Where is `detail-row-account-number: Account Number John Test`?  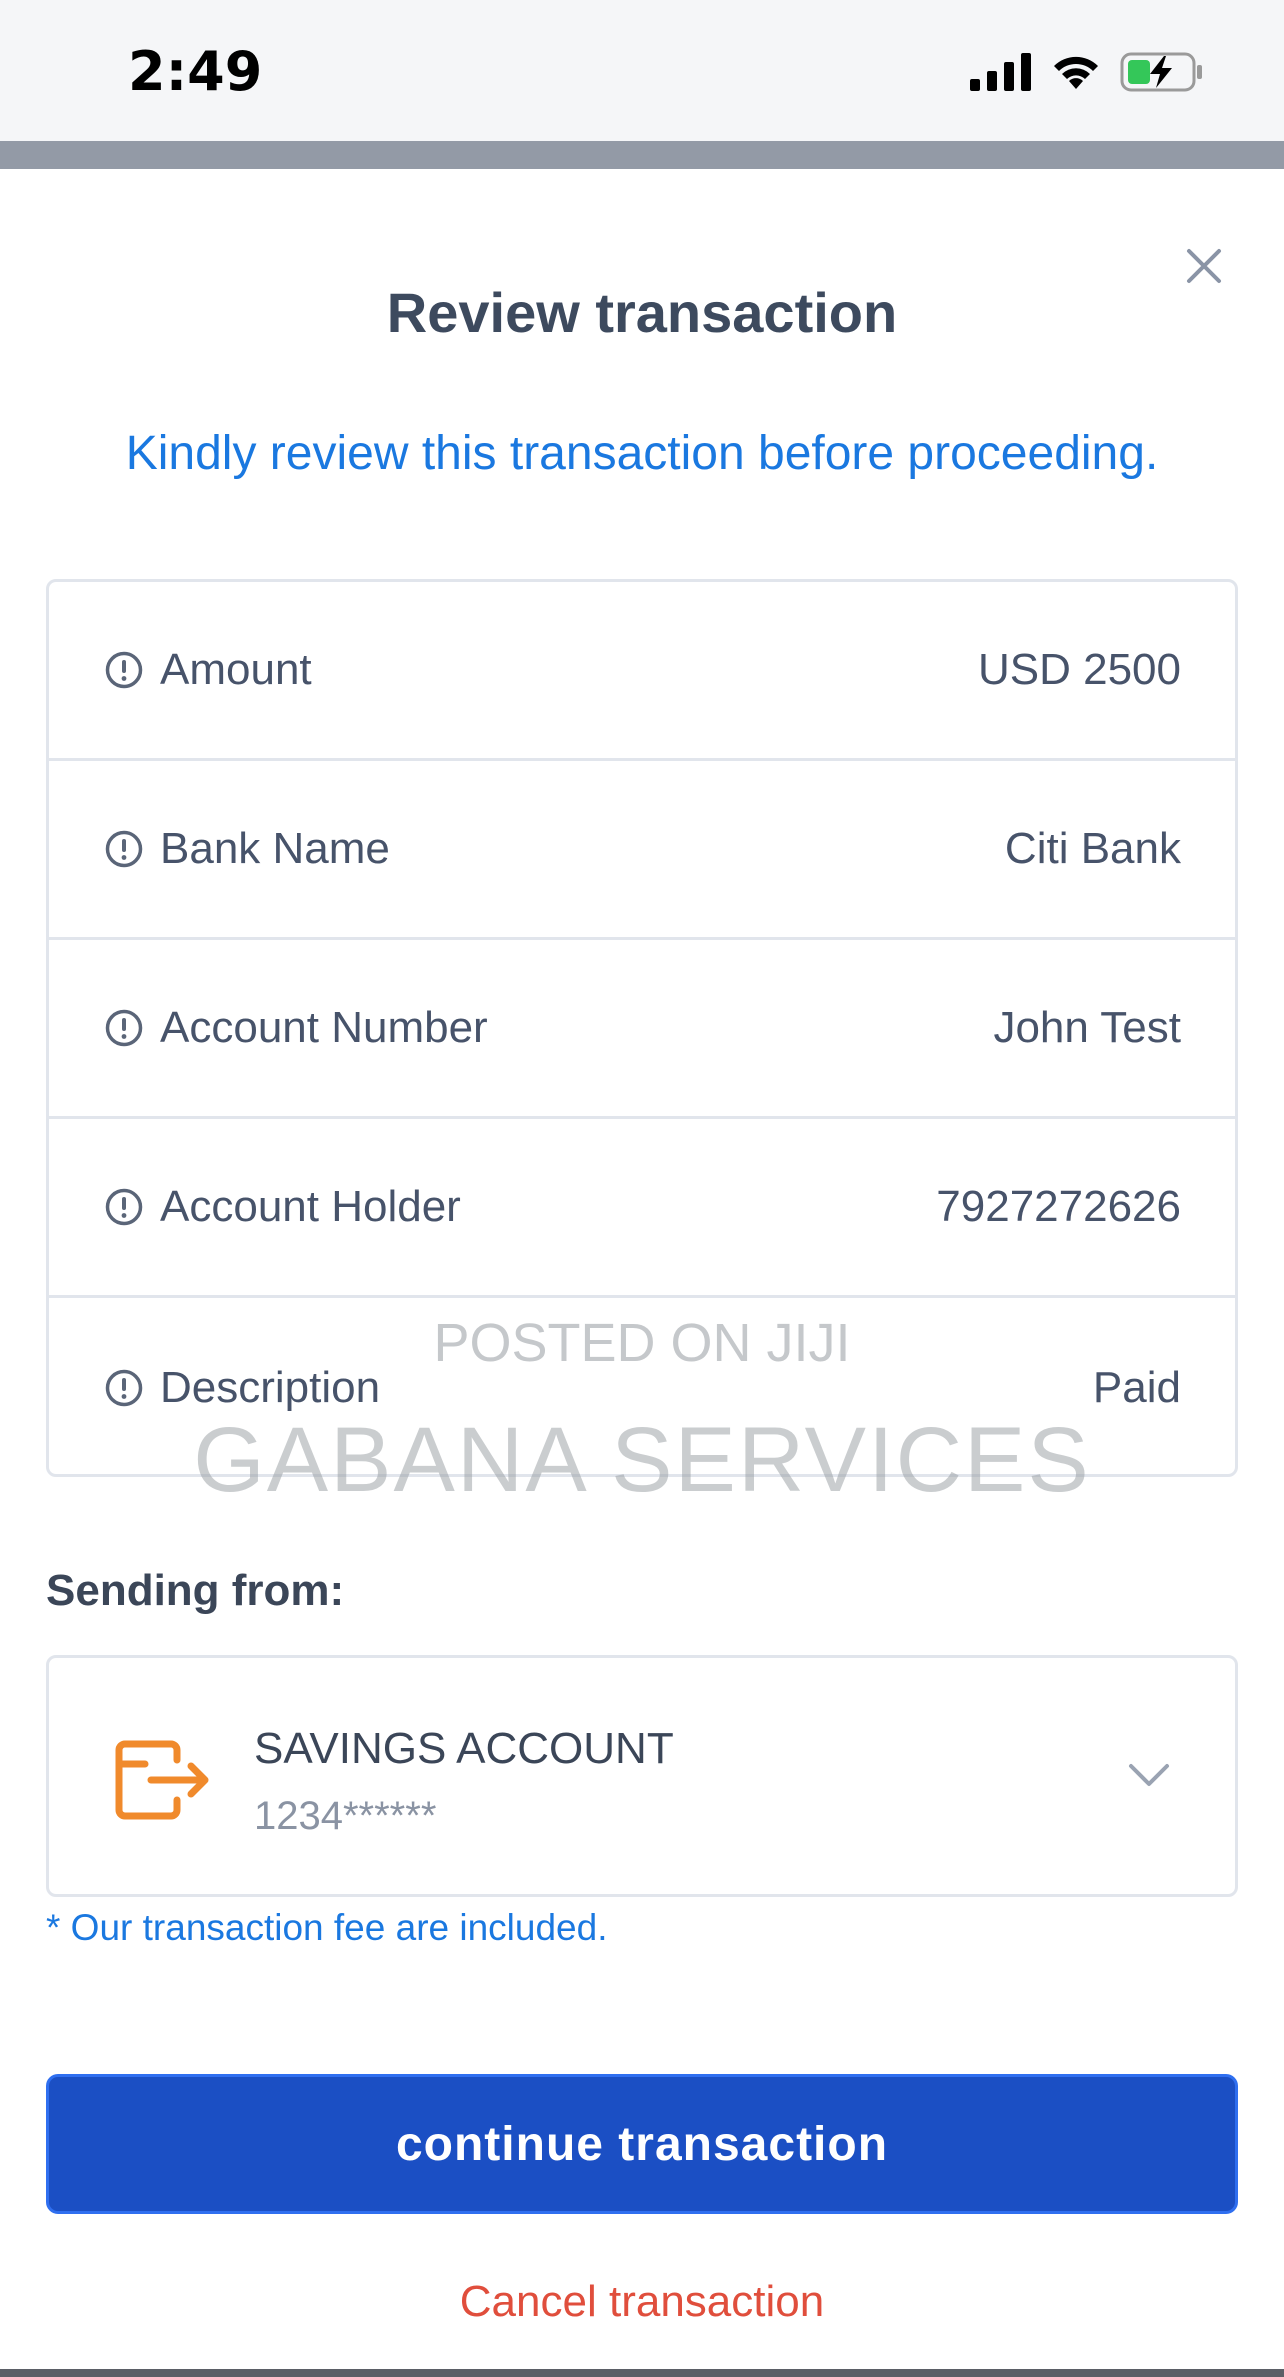 detail-row-account-number: Account Number John Test is located at coordinates (642, 1029).